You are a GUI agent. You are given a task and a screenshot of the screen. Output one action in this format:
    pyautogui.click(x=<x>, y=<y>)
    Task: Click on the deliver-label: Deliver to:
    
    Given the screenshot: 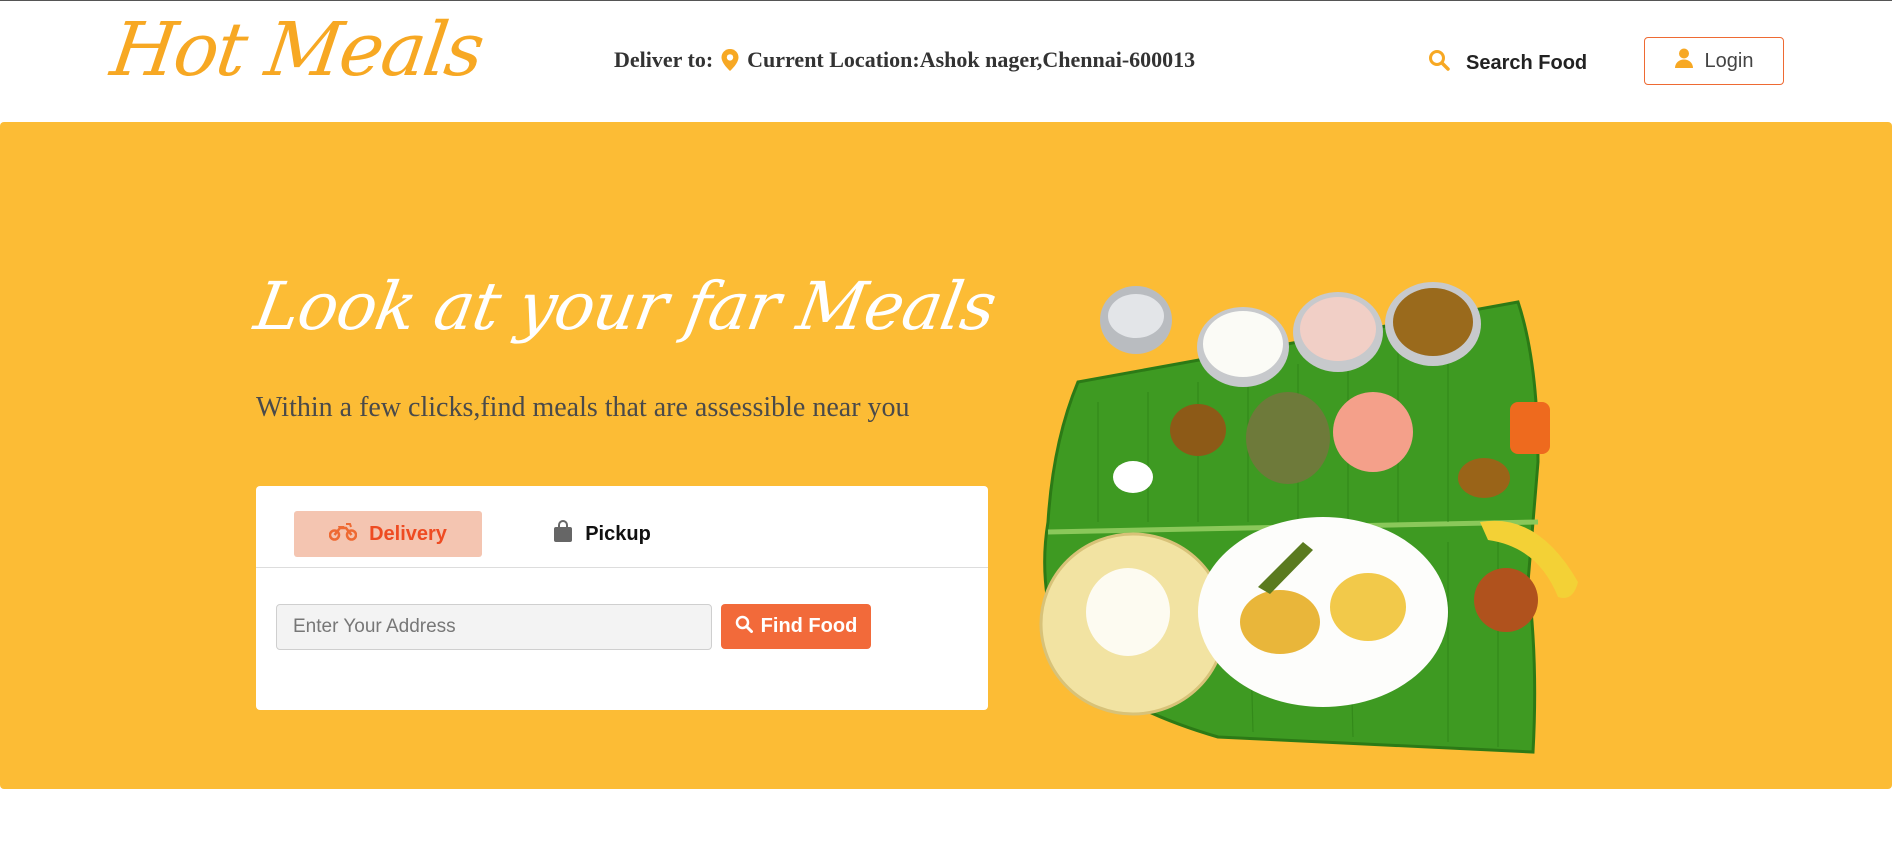 What is the action you would take?
    pyautogui.click(x=664, y=59)
    